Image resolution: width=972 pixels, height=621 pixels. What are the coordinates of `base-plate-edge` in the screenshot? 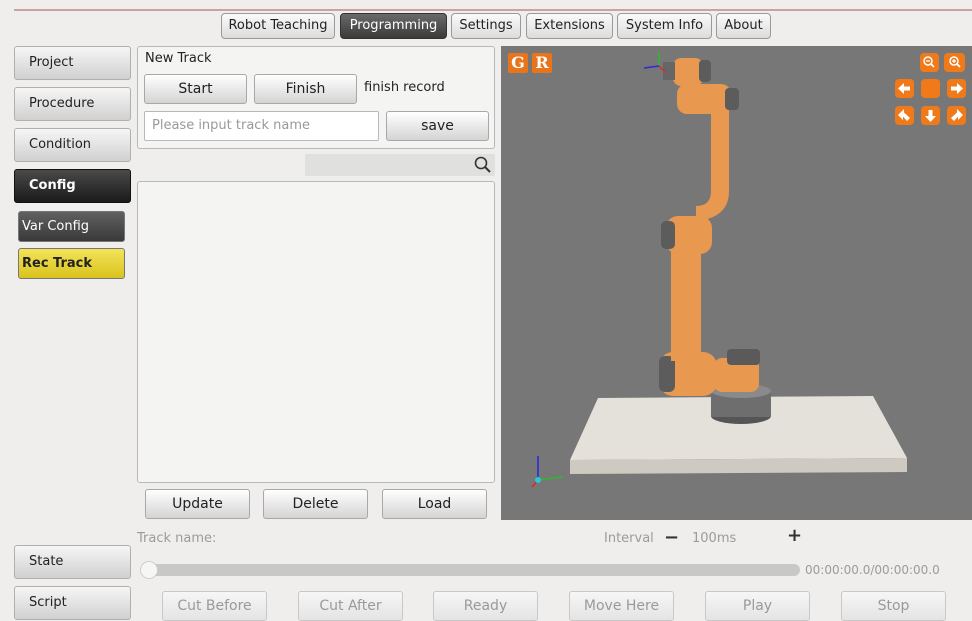 It's located at (738, 466).